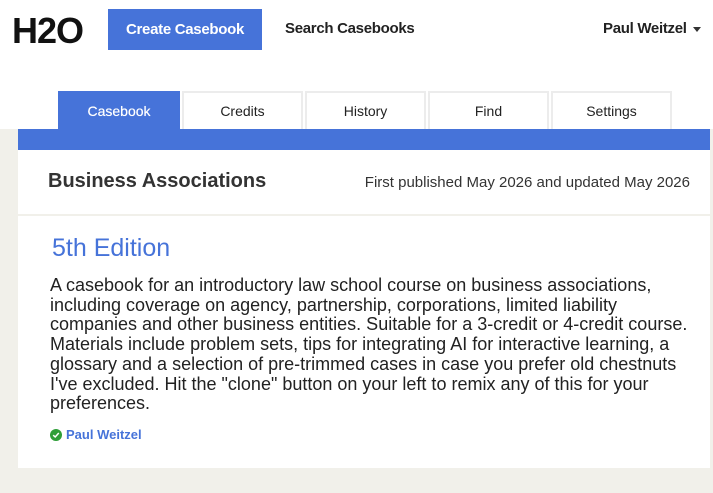 This screenshot has height=493, width=713. I want to click on casebook-title: Business Associations, so click(157, 181).